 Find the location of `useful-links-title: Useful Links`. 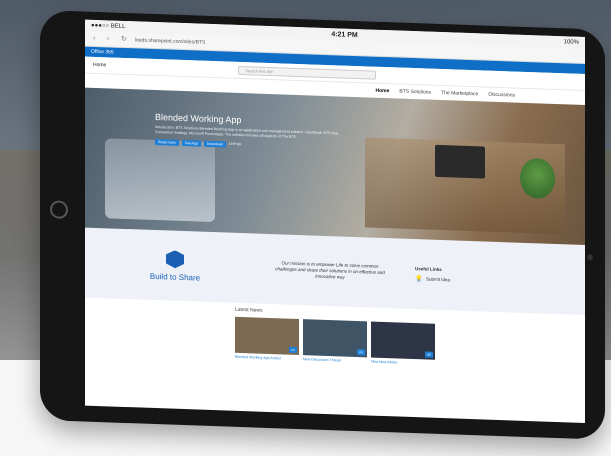

useful-links-title: Useful Links is located at coordinates (428, 268).